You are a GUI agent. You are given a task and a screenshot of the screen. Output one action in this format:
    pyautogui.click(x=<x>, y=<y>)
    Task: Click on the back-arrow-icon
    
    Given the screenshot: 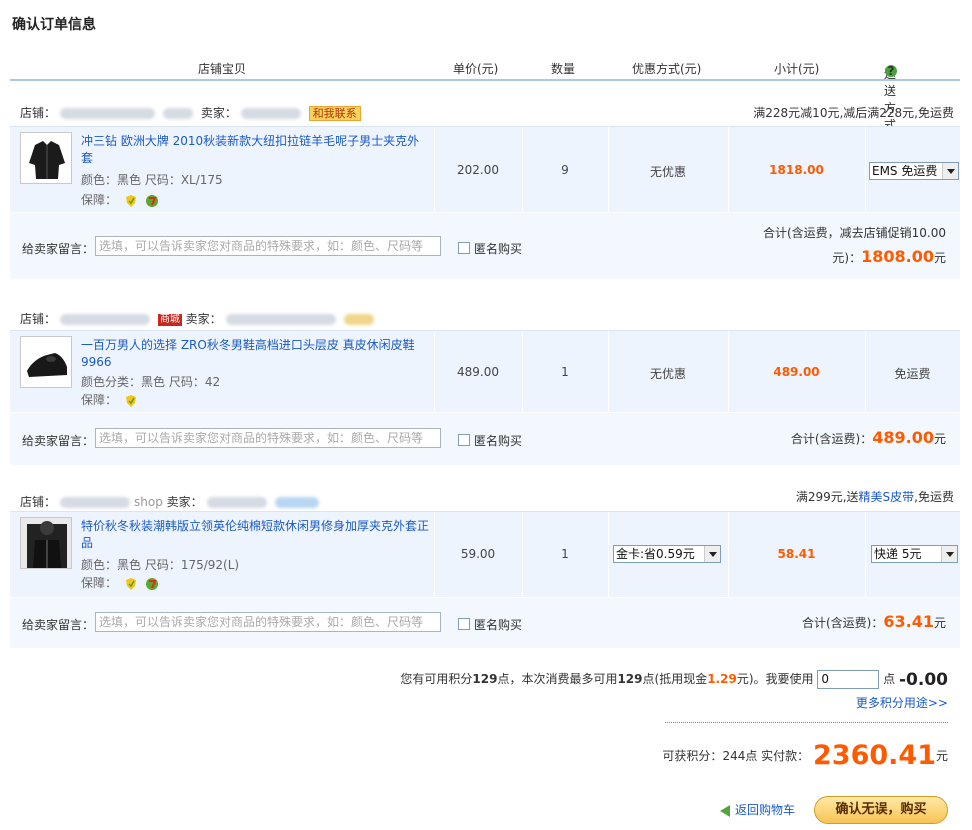 What is the action you would take?
    pyautogui.click(x=725, y=810)
    